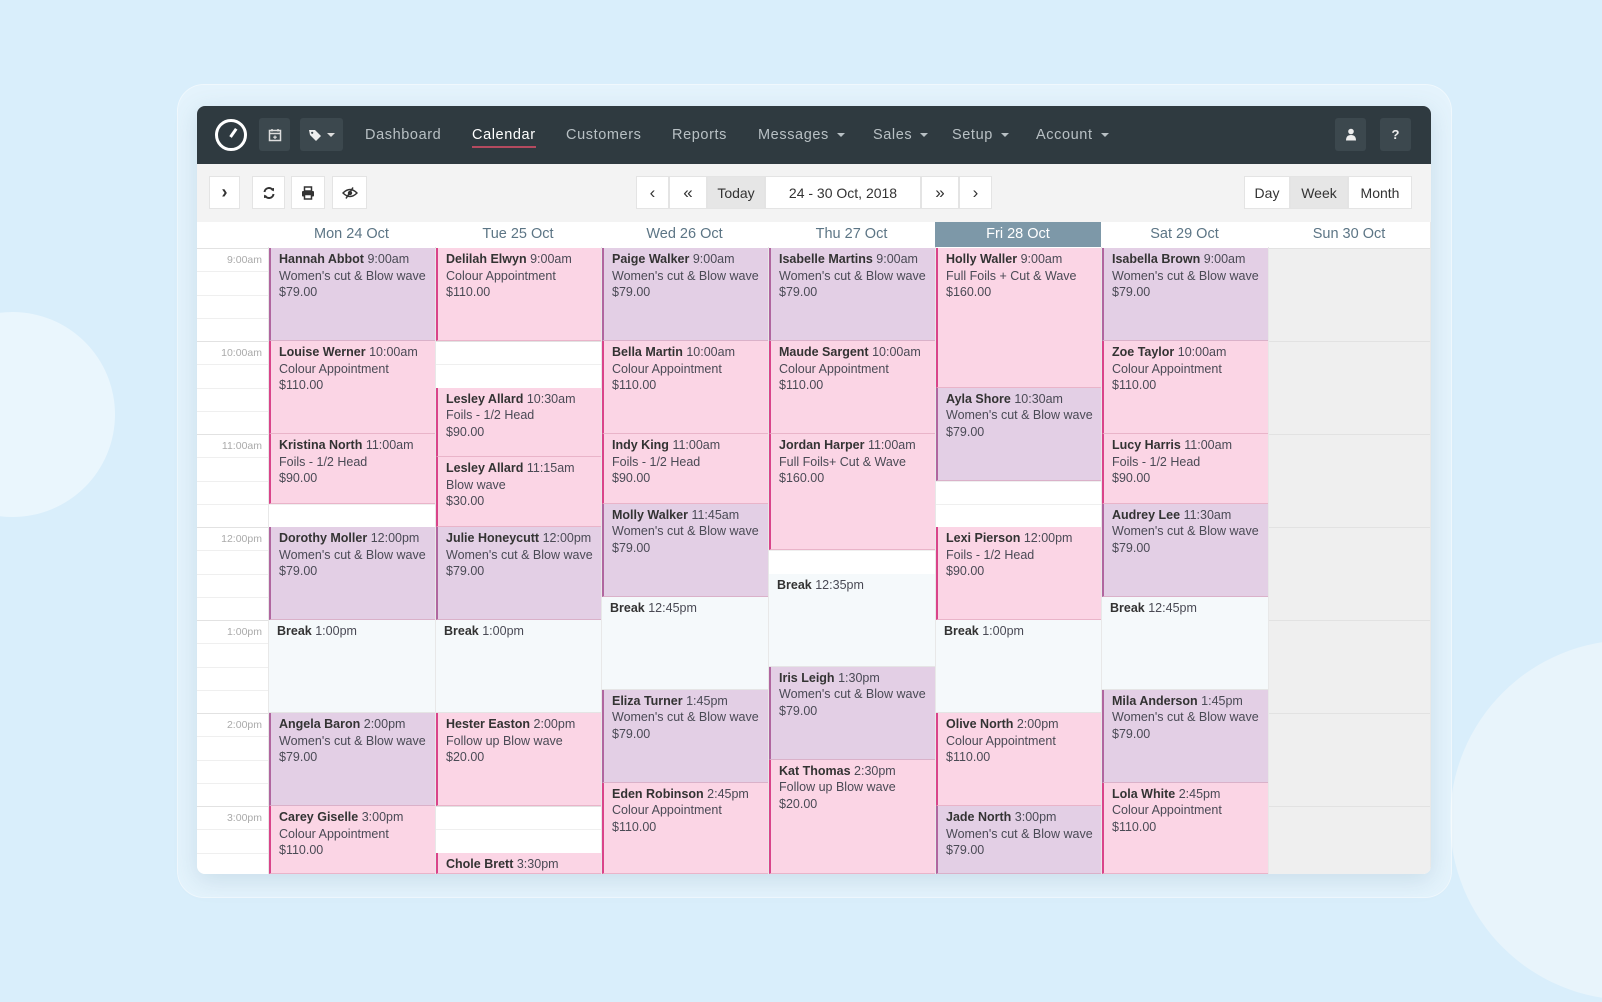 This screenshot has height=1002, width=1602. What do you see at coordinates (851, 234) in the screenshot?
I see `day-header: Thu 27 Oct` at bounding box center [851, 234].